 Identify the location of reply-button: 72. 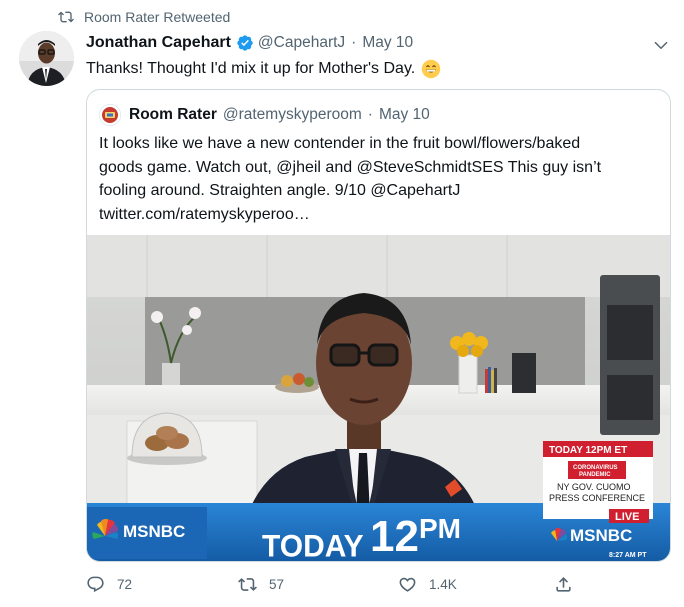
(109, 584).